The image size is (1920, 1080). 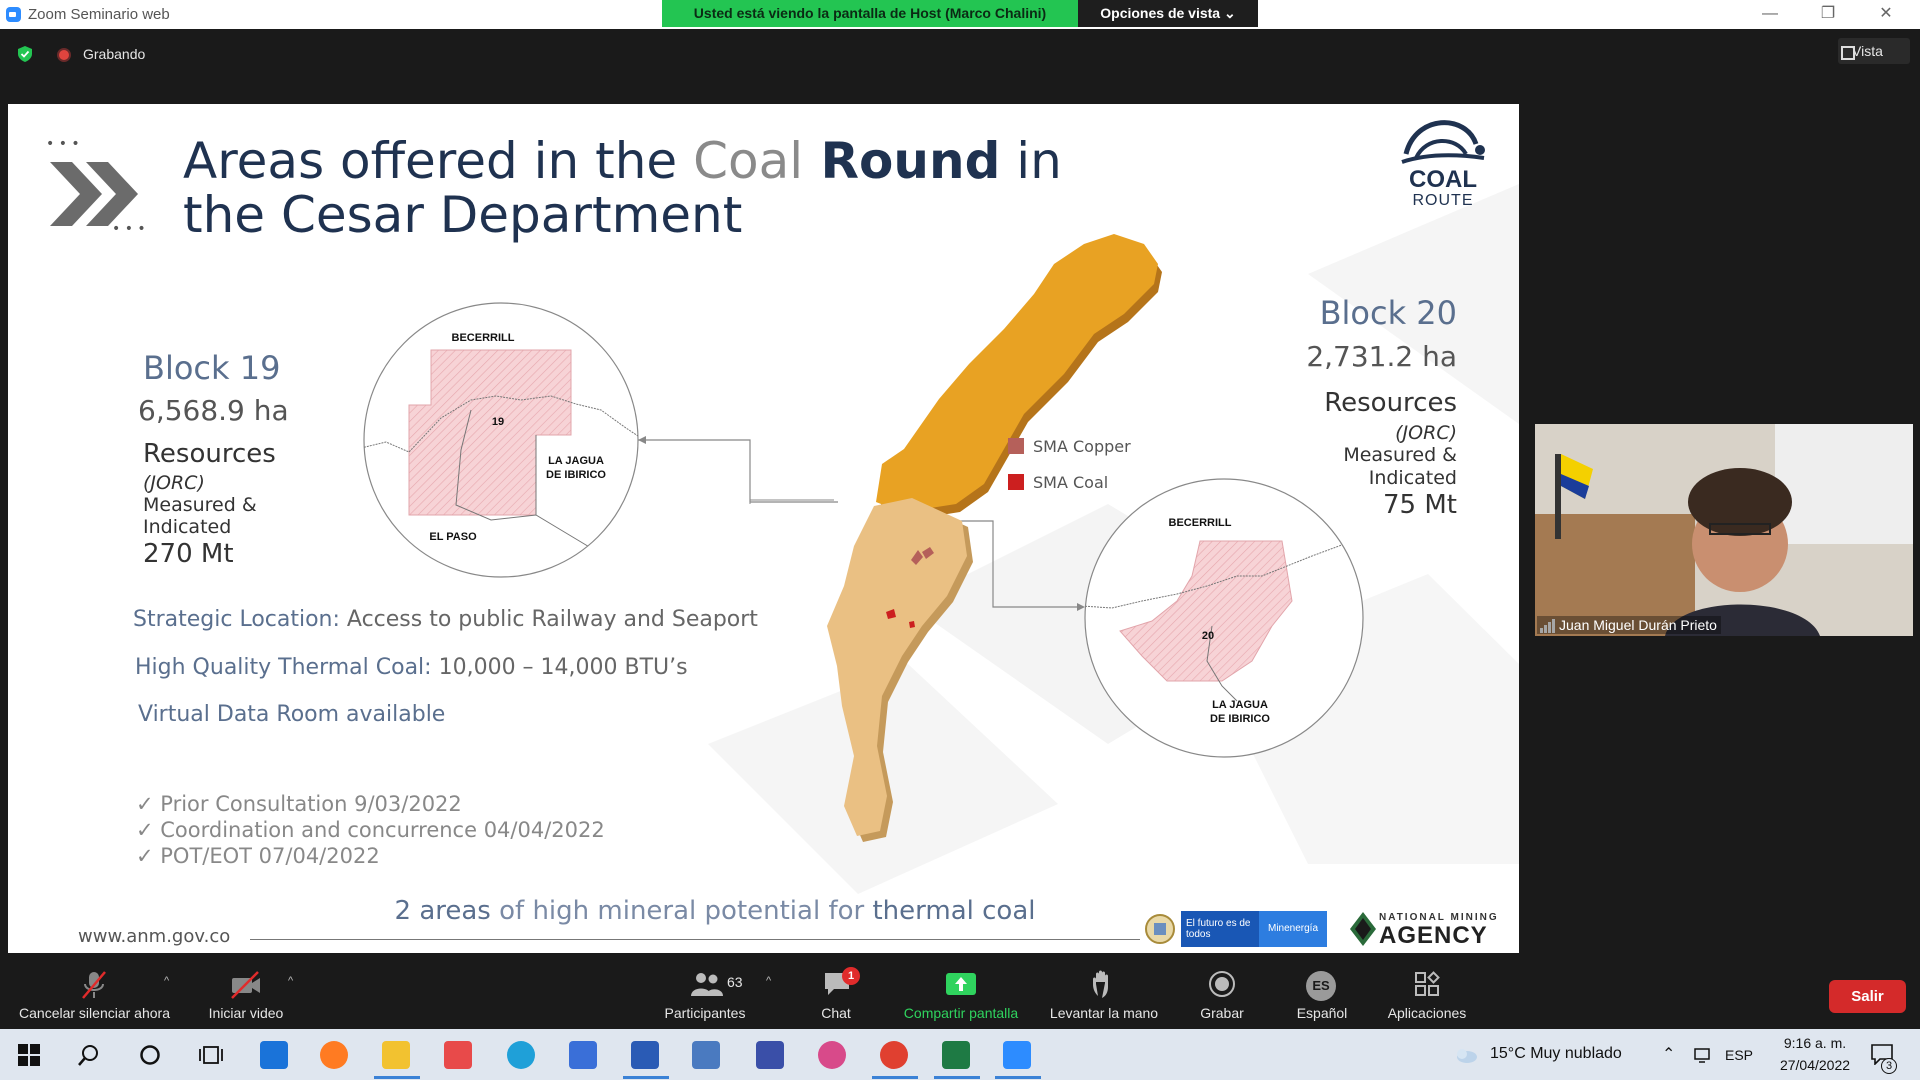 I want to click on block20-indicated: Indicated, so click(x=1412, y=478).